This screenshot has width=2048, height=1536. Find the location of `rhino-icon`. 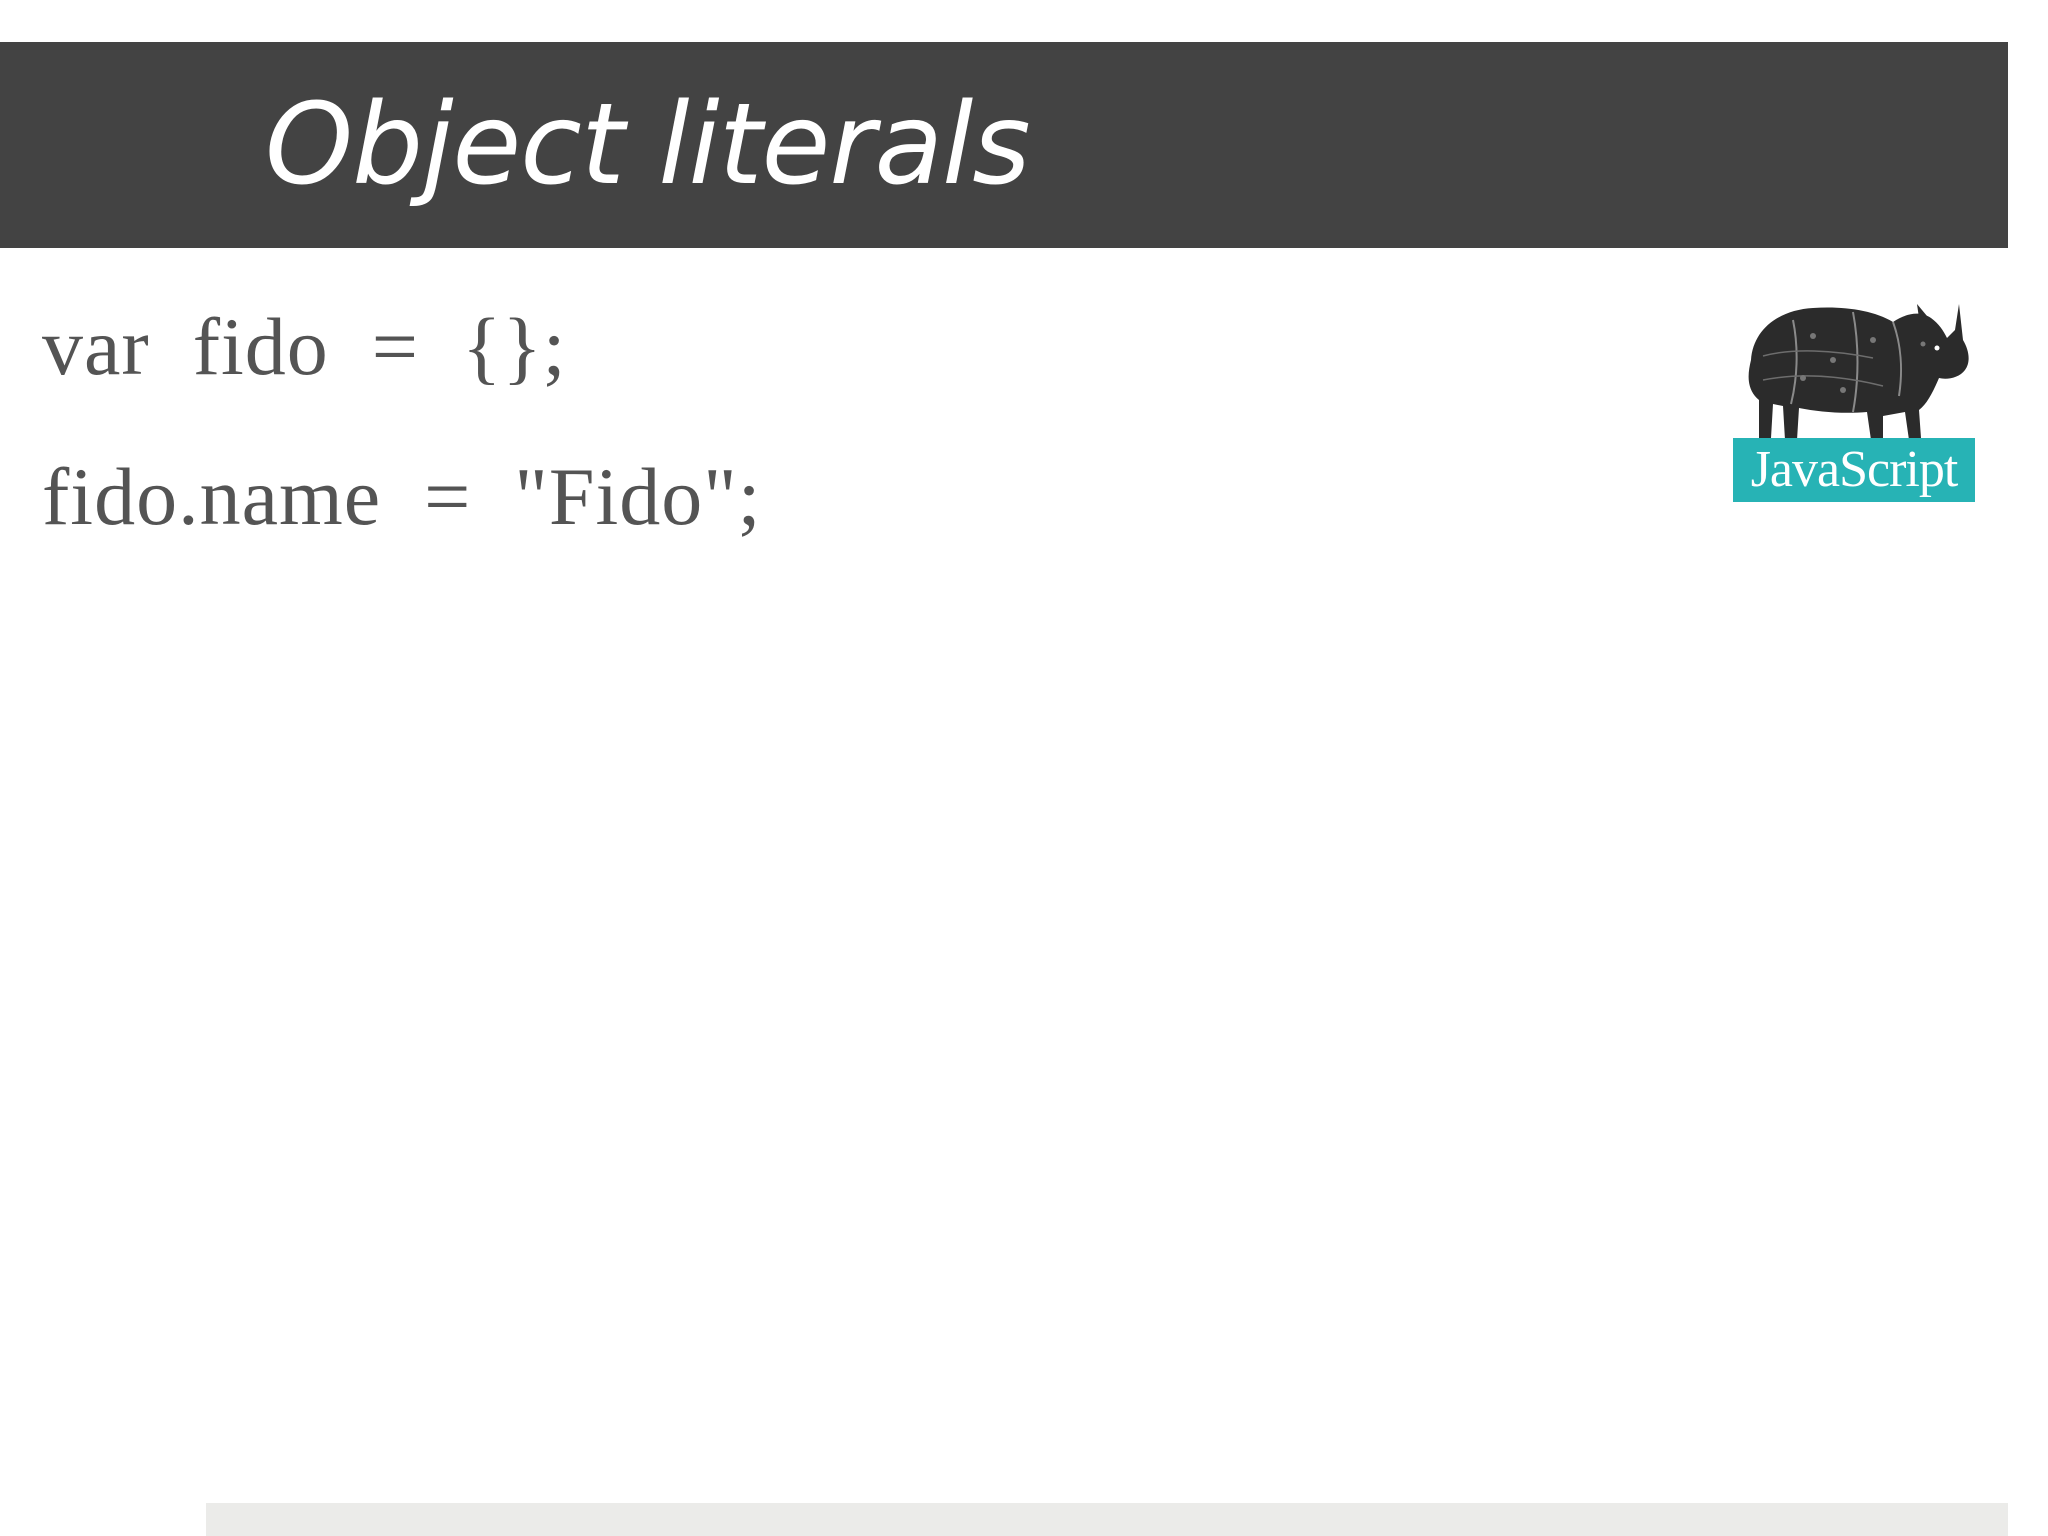

rhino-icon is located at coordinates (1858, 372).